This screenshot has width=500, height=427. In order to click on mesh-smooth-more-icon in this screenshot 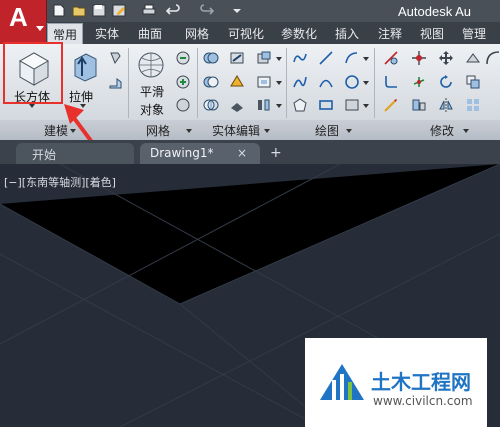, I will do `click(183, 58)`.